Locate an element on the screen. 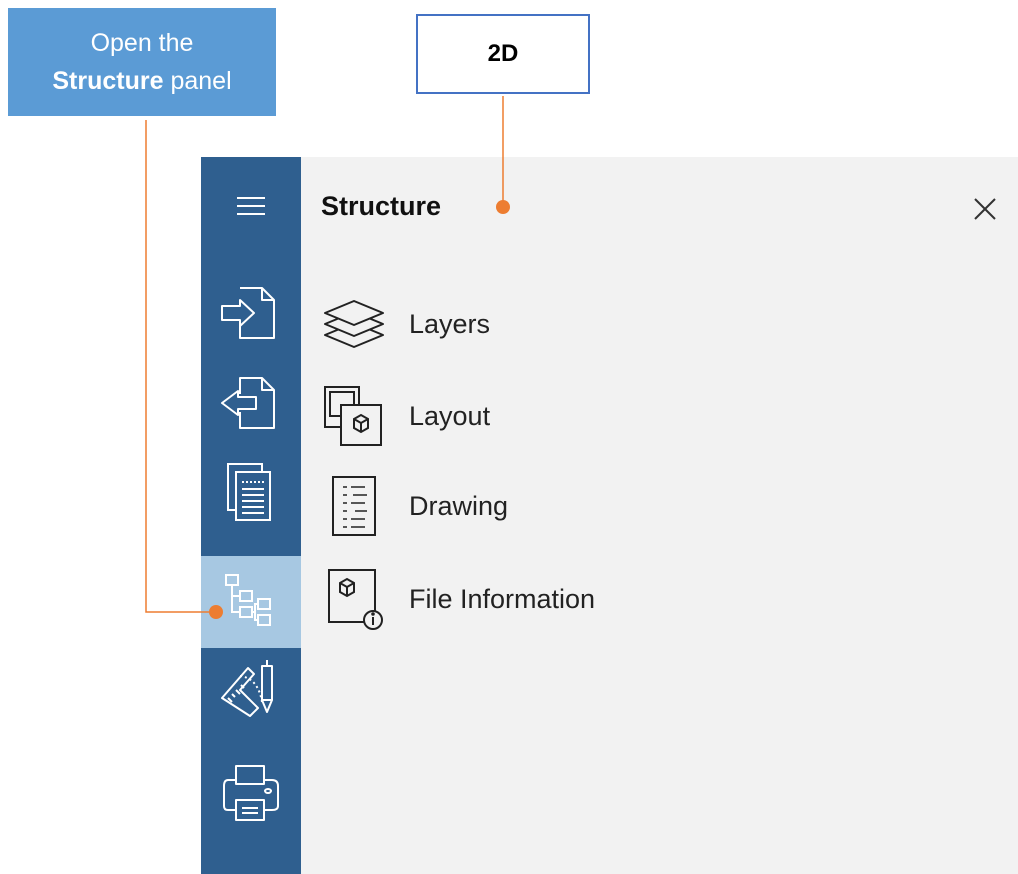 This screenshot has width=1018, height=874. export-icon is located at coordinates (248, 403).